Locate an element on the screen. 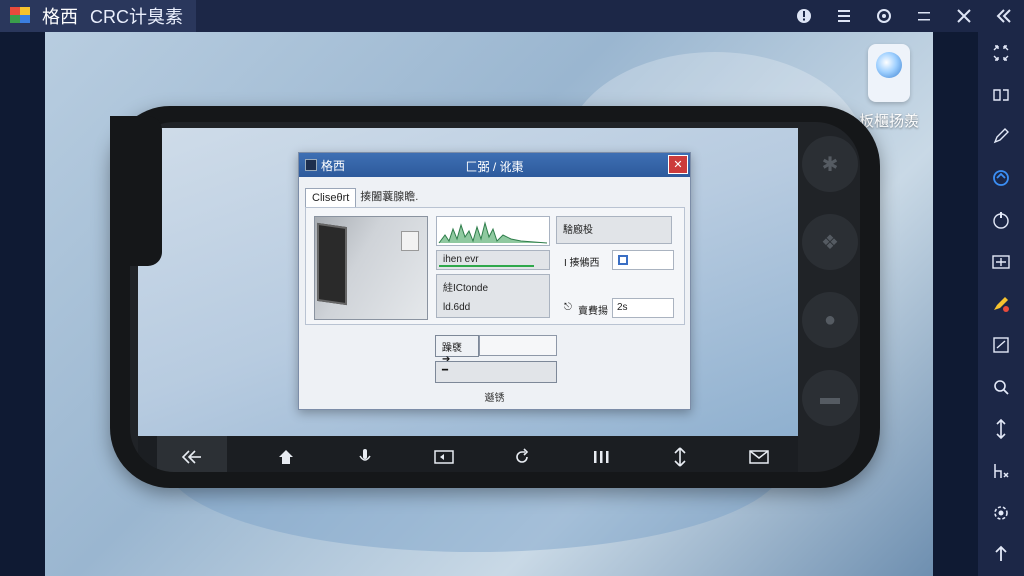 The image size is (1024, 576). voice-icon is located at coordinates (365, 456).